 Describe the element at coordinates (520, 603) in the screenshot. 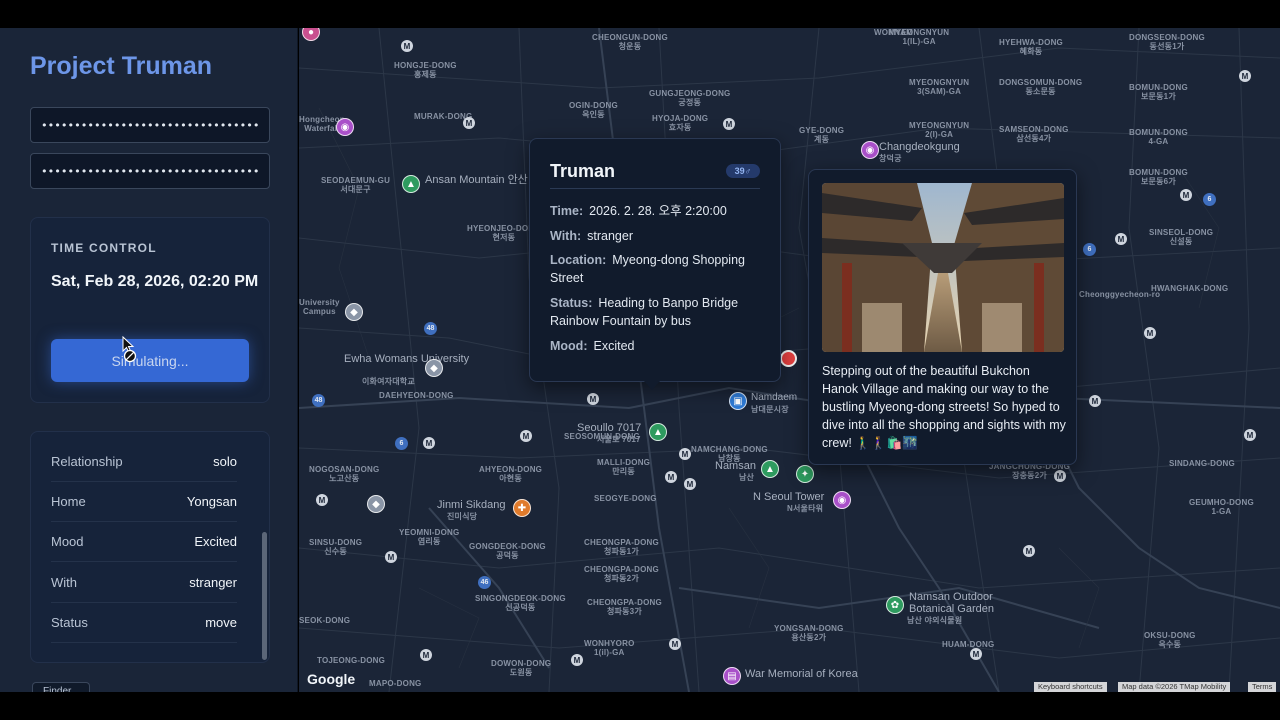

I see `map-label: SINGONGDEOK-DONG 신공덕동` at that location.